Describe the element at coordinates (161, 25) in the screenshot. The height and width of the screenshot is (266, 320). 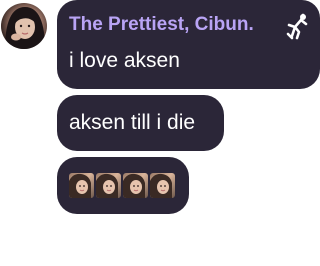
I see `sender-name: The Prettiest, Cibun.` at that location.